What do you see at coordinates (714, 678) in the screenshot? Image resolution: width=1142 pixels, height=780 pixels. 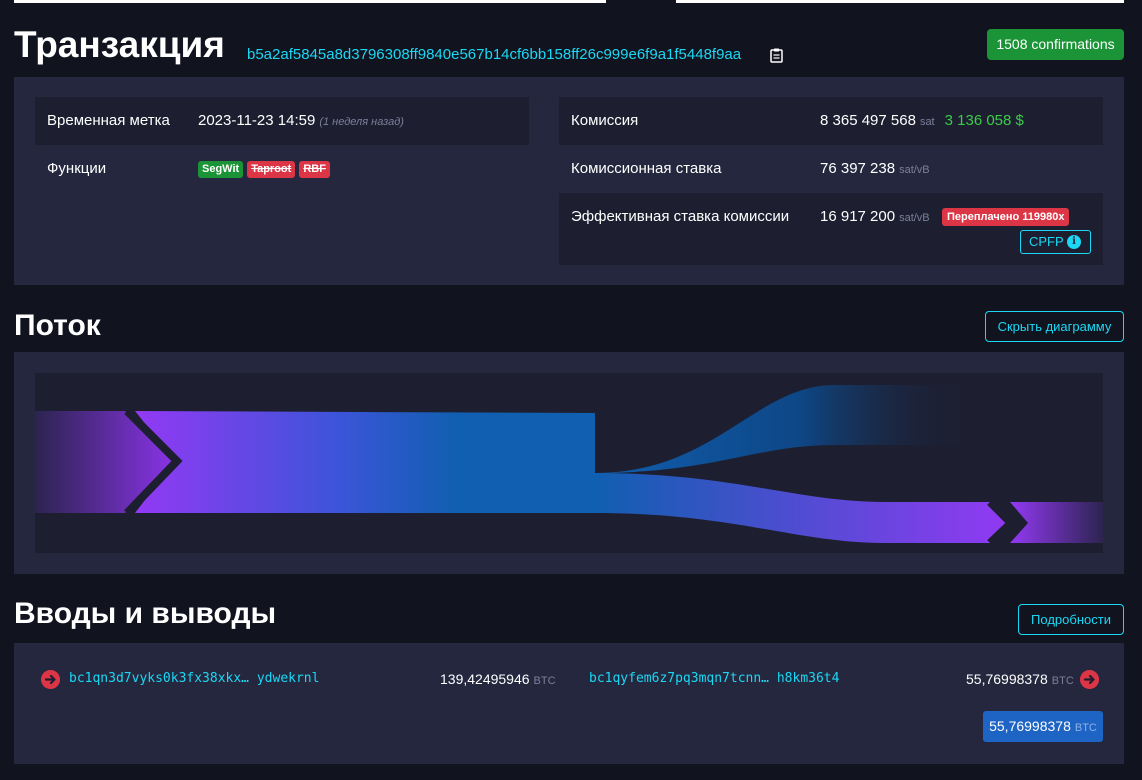 I see `output-address-link: bc1qyfem6z7pq3mqn7tcnn… h8km36t4` at bounding box center [714, 678].